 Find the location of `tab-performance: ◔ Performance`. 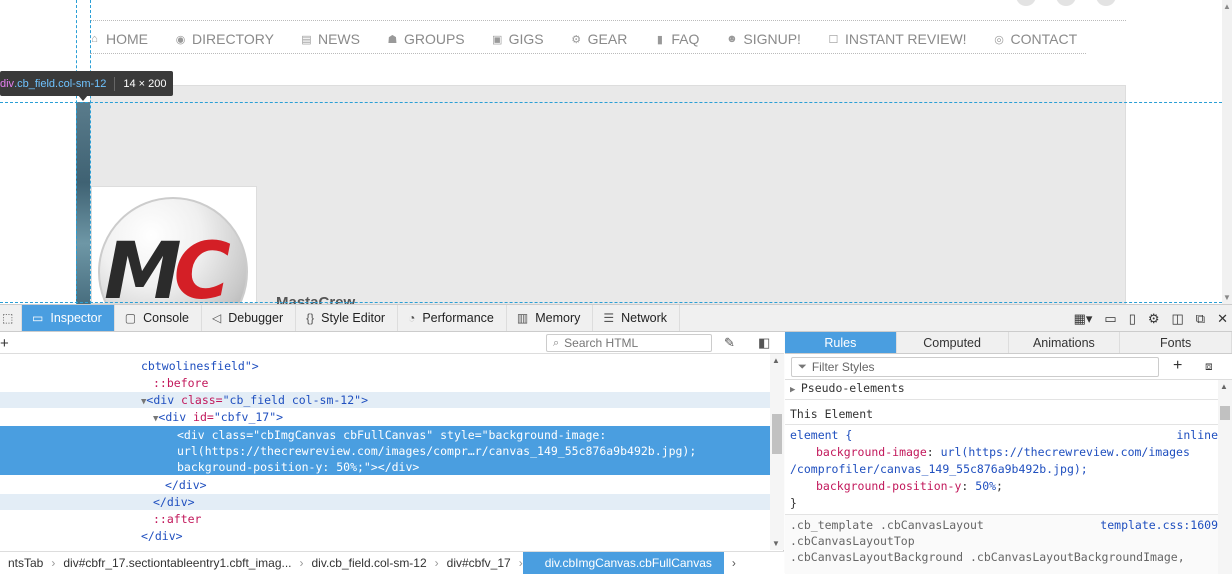

tab-performance: ◔ Performance is located at coordinates (452, 318).